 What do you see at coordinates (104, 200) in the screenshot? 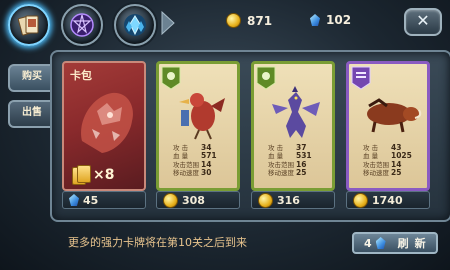
I see `card-pack-price: 45` at bounding box center [104, 200].